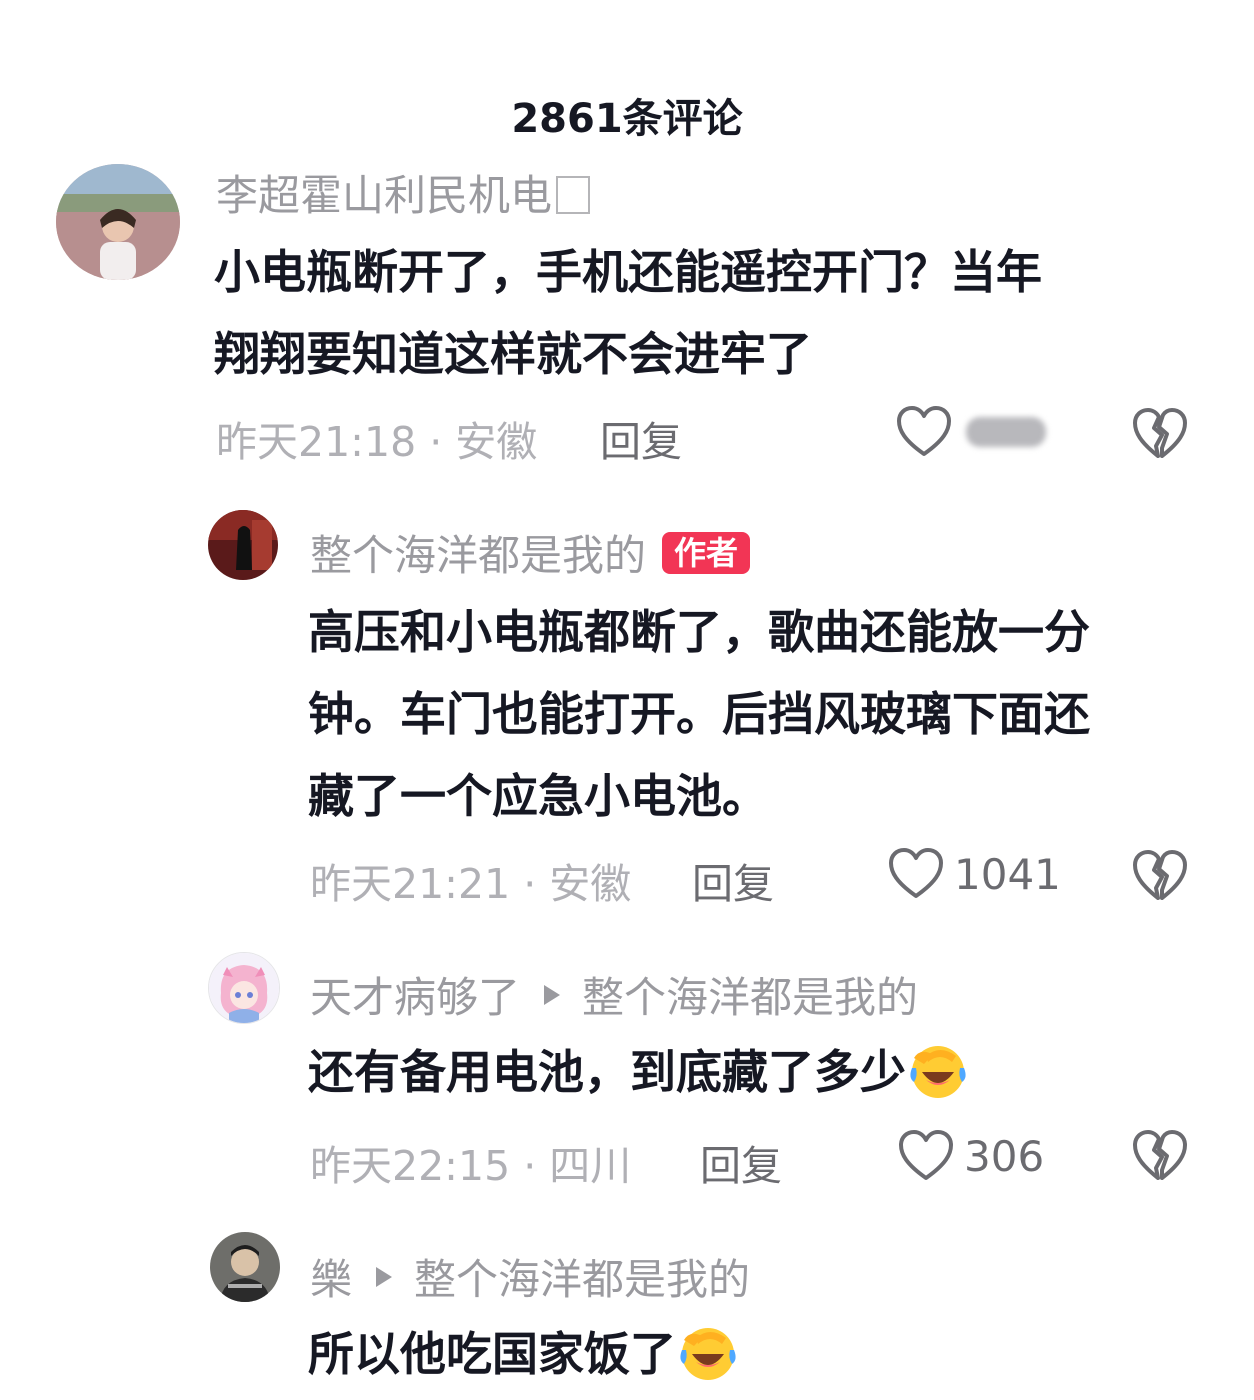 This screenshot has width=1254, height=1400. What do you see at coordinates (607, 1072) in the screenshot?
I see `comment-text-content: 还有备用电池，到底藏了多少` at bounding box center [607, 1072].